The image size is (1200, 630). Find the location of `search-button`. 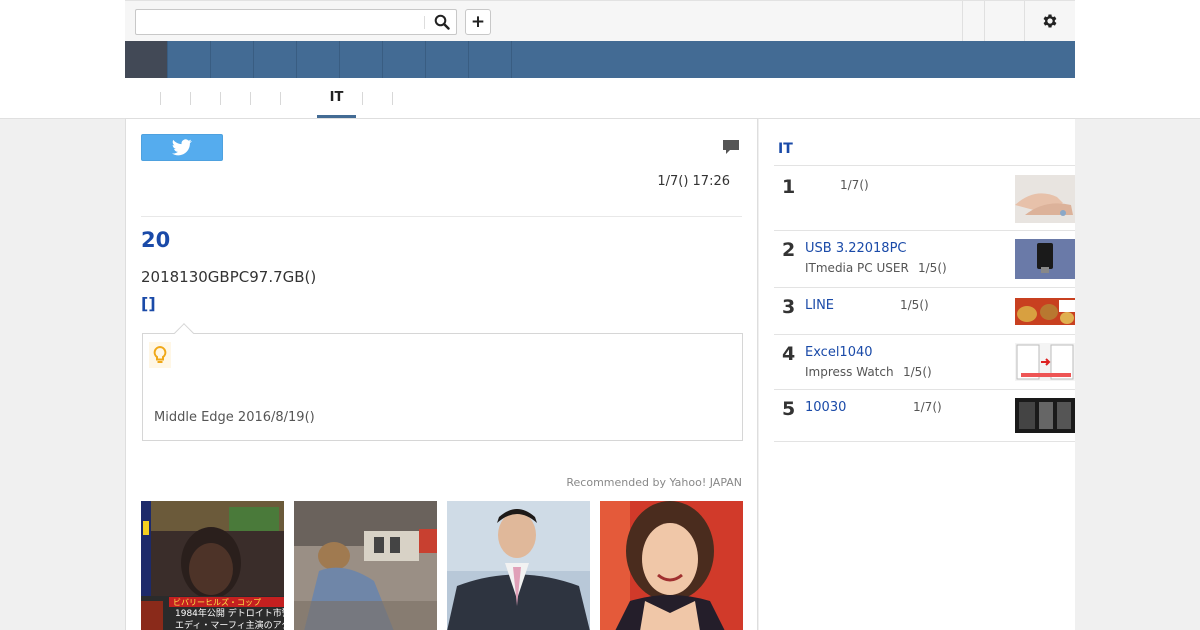

search-button is located at coordinates (442, 22).